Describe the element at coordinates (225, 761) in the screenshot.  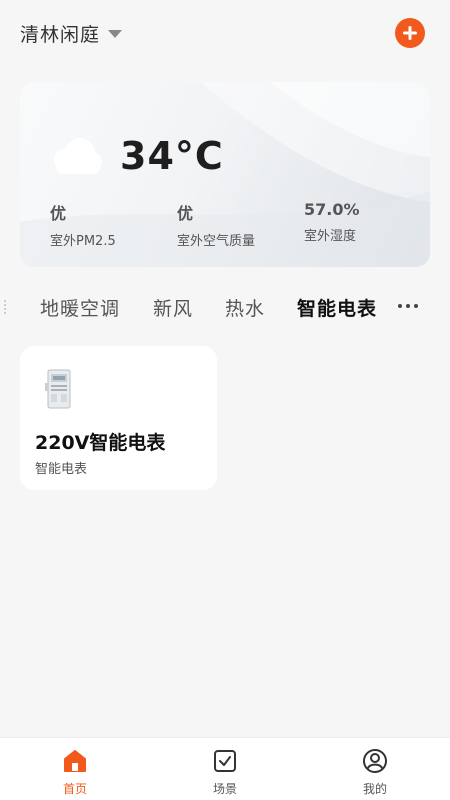
I see `checkbox-icon` at that location.